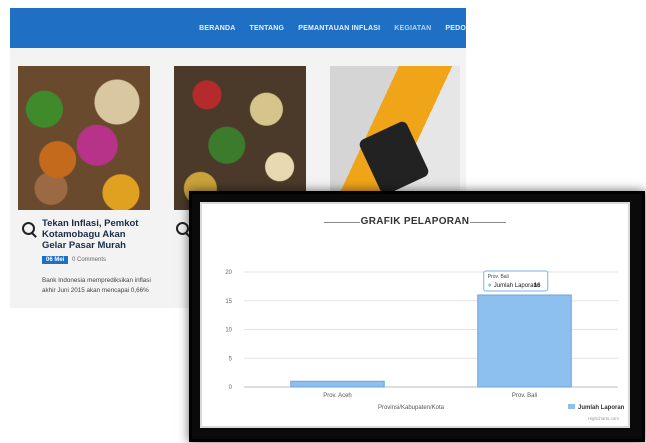 The image size is (646, 443). What do you see at coordinates (455, 28) in the screenshot?
I see `nav-item-pedoman: PEDO` at bounding box center [455, 28].